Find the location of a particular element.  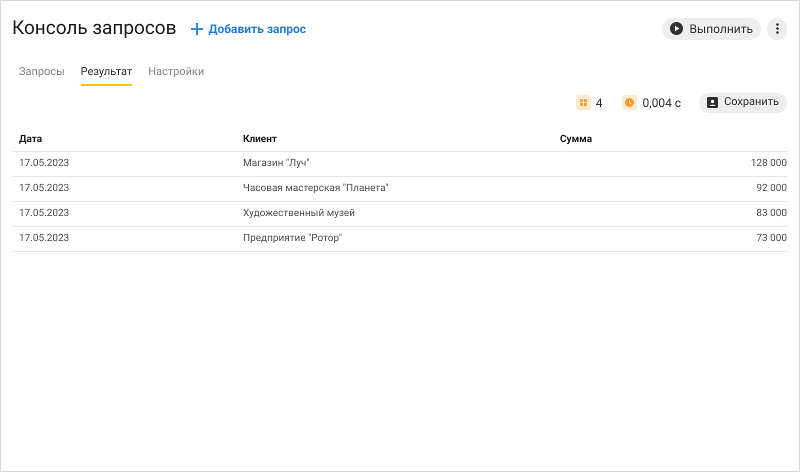

table-cell-text: 92 000 is located at coordinates (771, 189).